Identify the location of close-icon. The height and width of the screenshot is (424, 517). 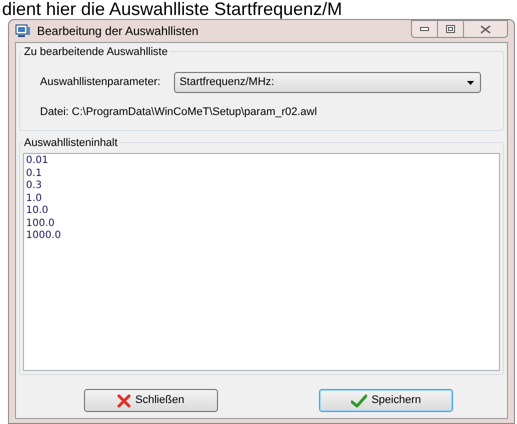
(485, 29).